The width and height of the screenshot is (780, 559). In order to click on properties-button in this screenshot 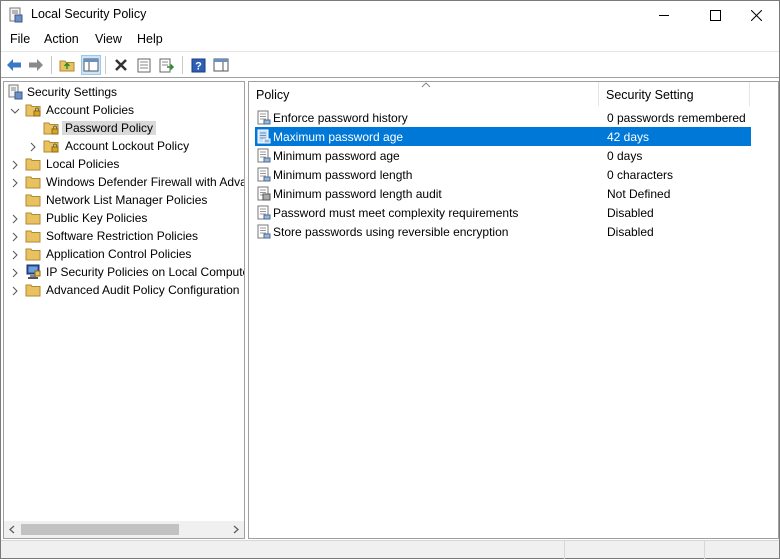, I will do `click(144, 65)`.